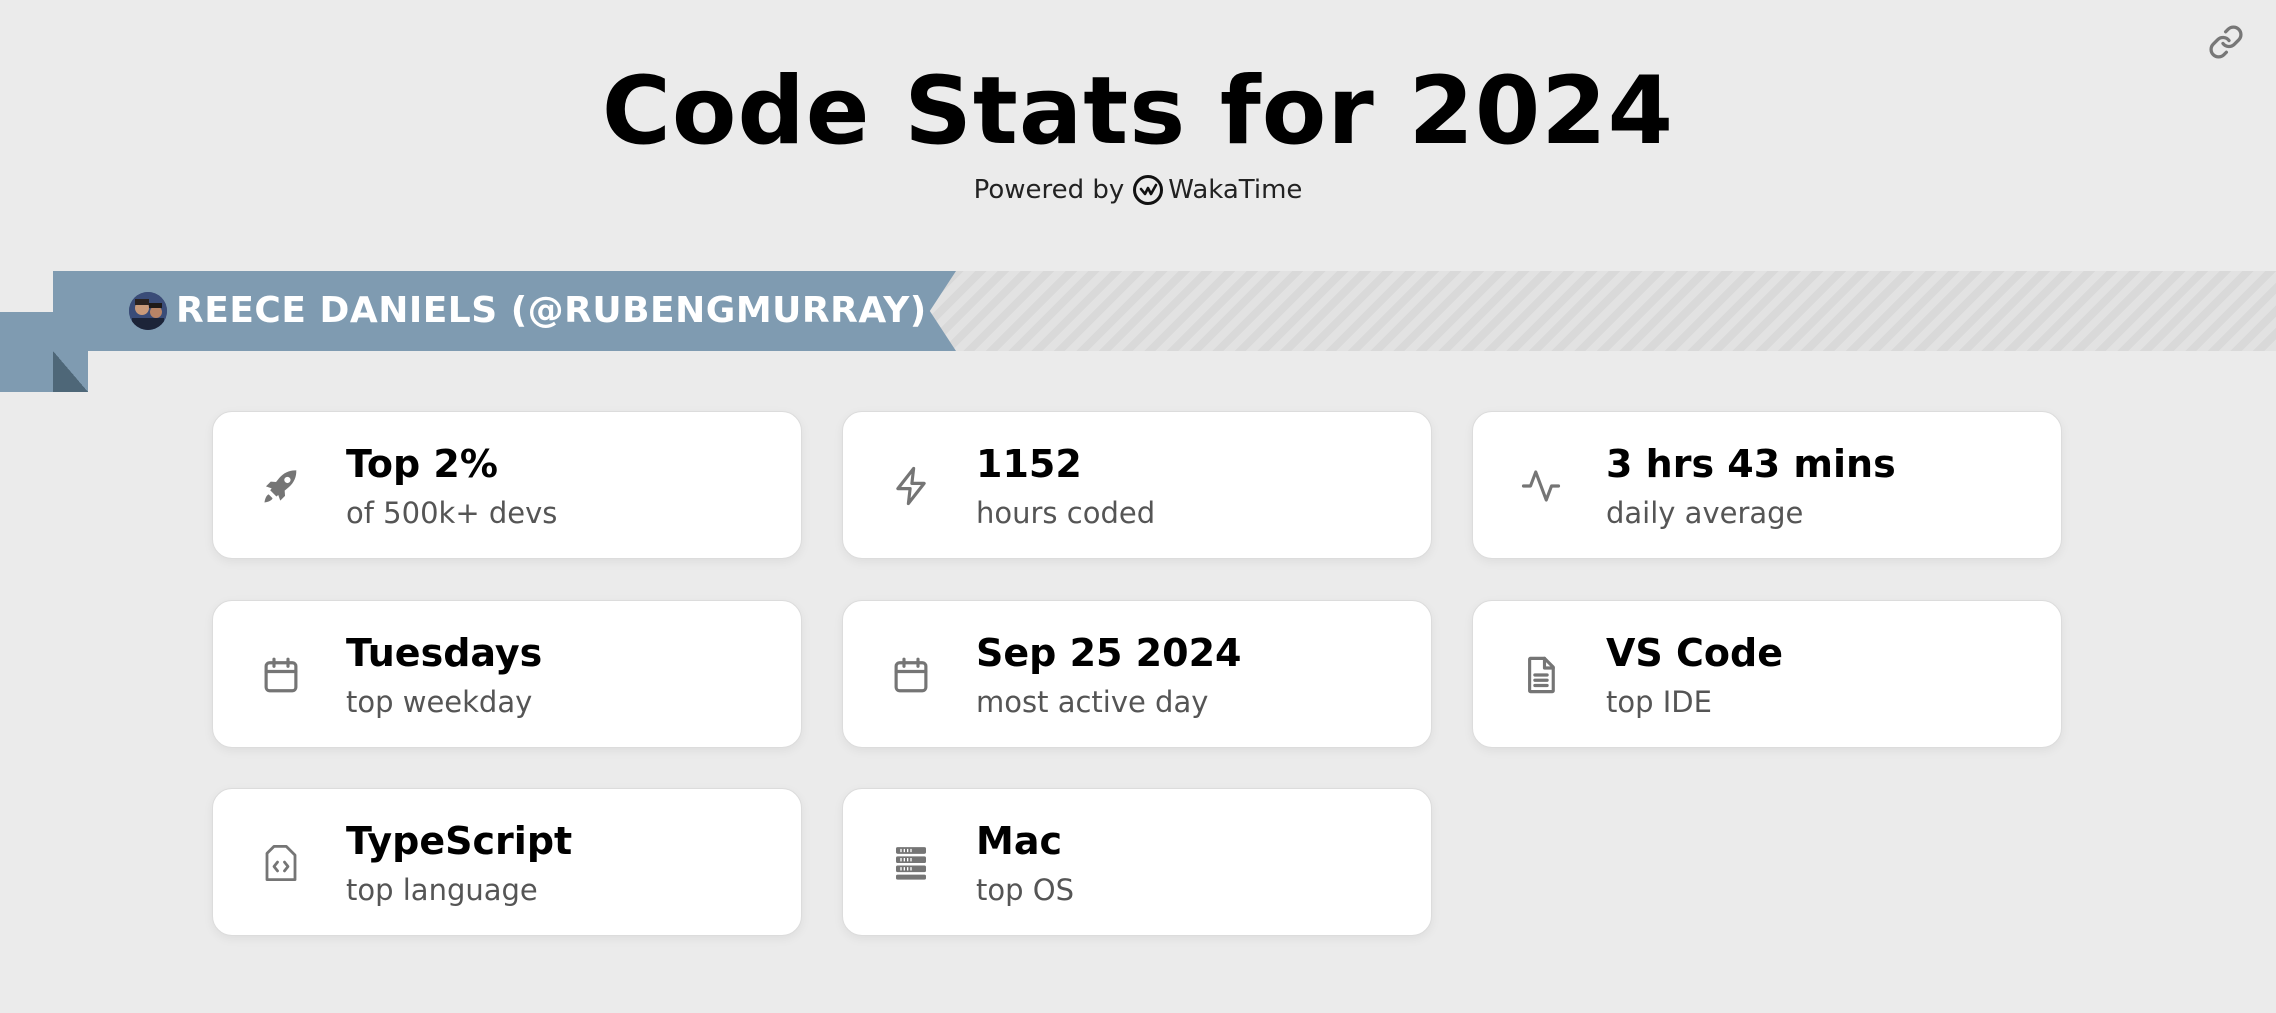 The height and width of the screenshot is (1013, 2276). What do you see at coordinates (452, 513) in the screenshot?
I see `stat-label: of 500k+ devs` at bounding box center [452, 513].